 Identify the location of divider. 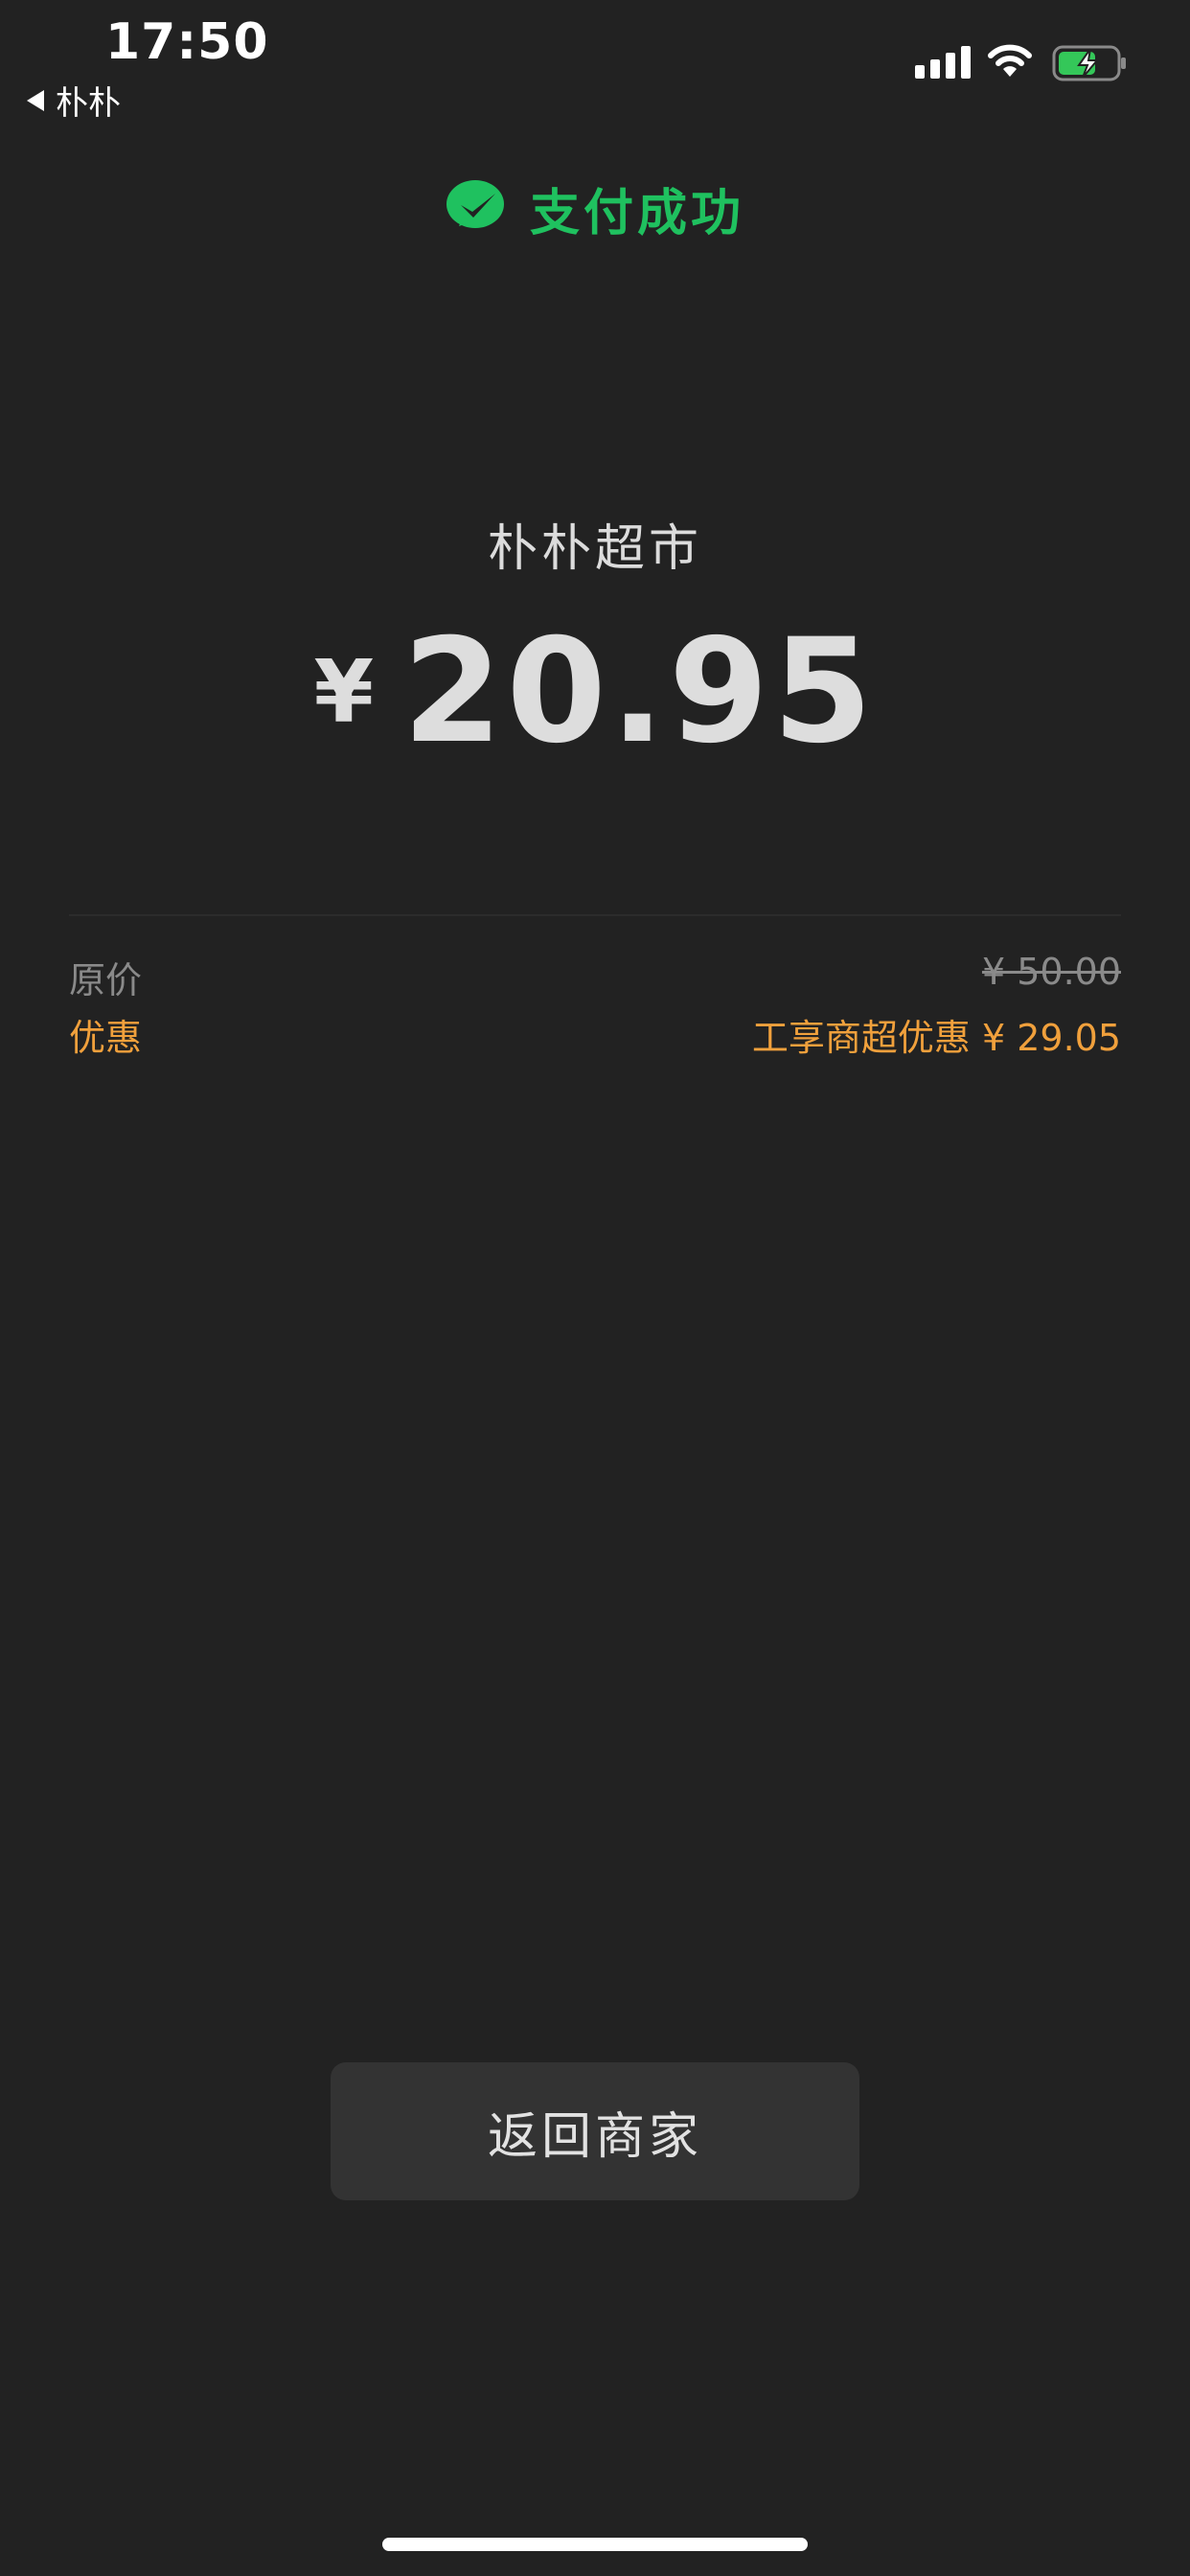
(595, 915).